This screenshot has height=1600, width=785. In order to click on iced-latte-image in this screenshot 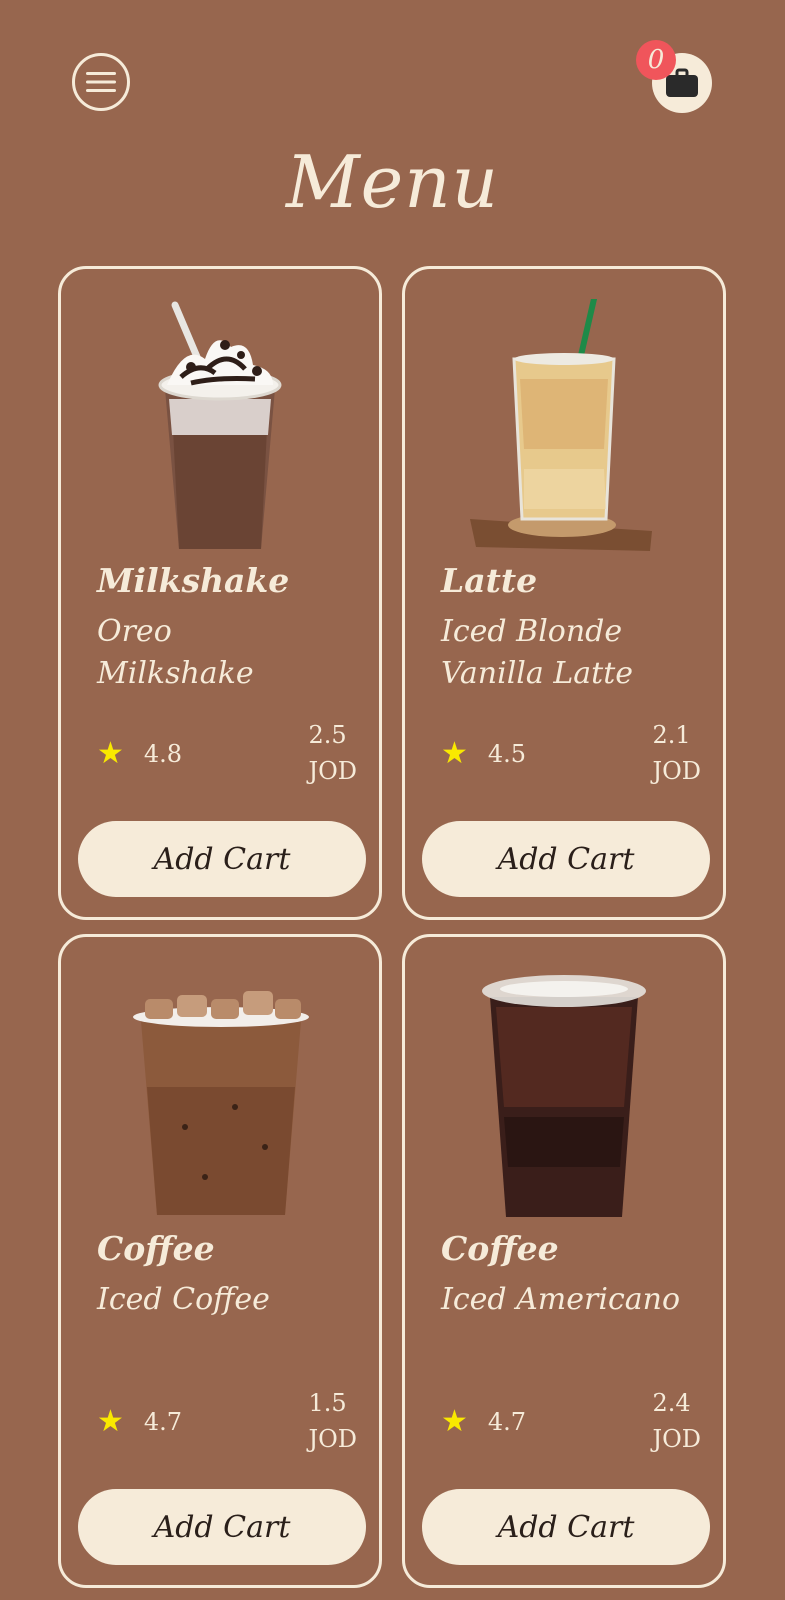, I will do `click(564, 425)`.